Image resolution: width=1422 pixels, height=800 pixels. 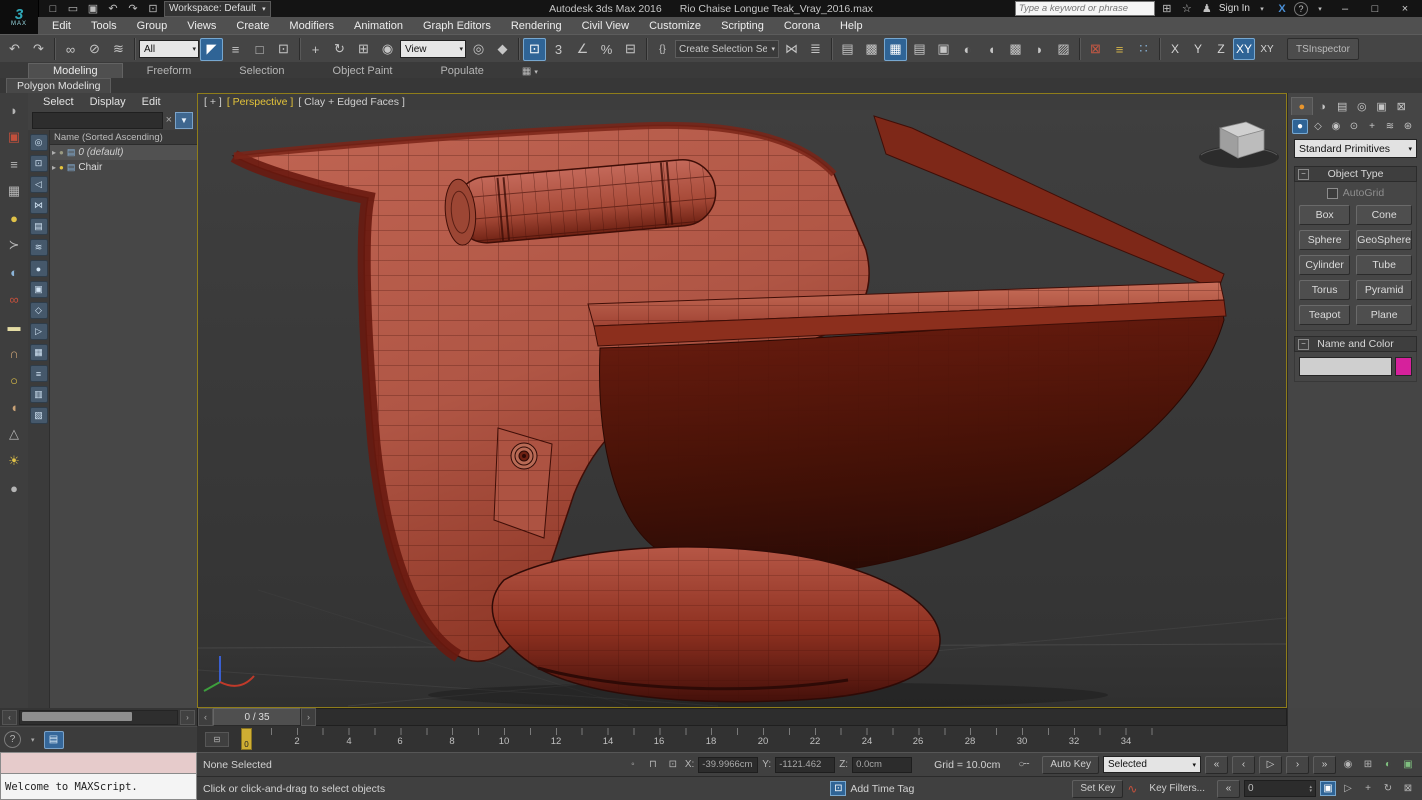 I want to click on scrollbar-track, so click(x=98, y=717).